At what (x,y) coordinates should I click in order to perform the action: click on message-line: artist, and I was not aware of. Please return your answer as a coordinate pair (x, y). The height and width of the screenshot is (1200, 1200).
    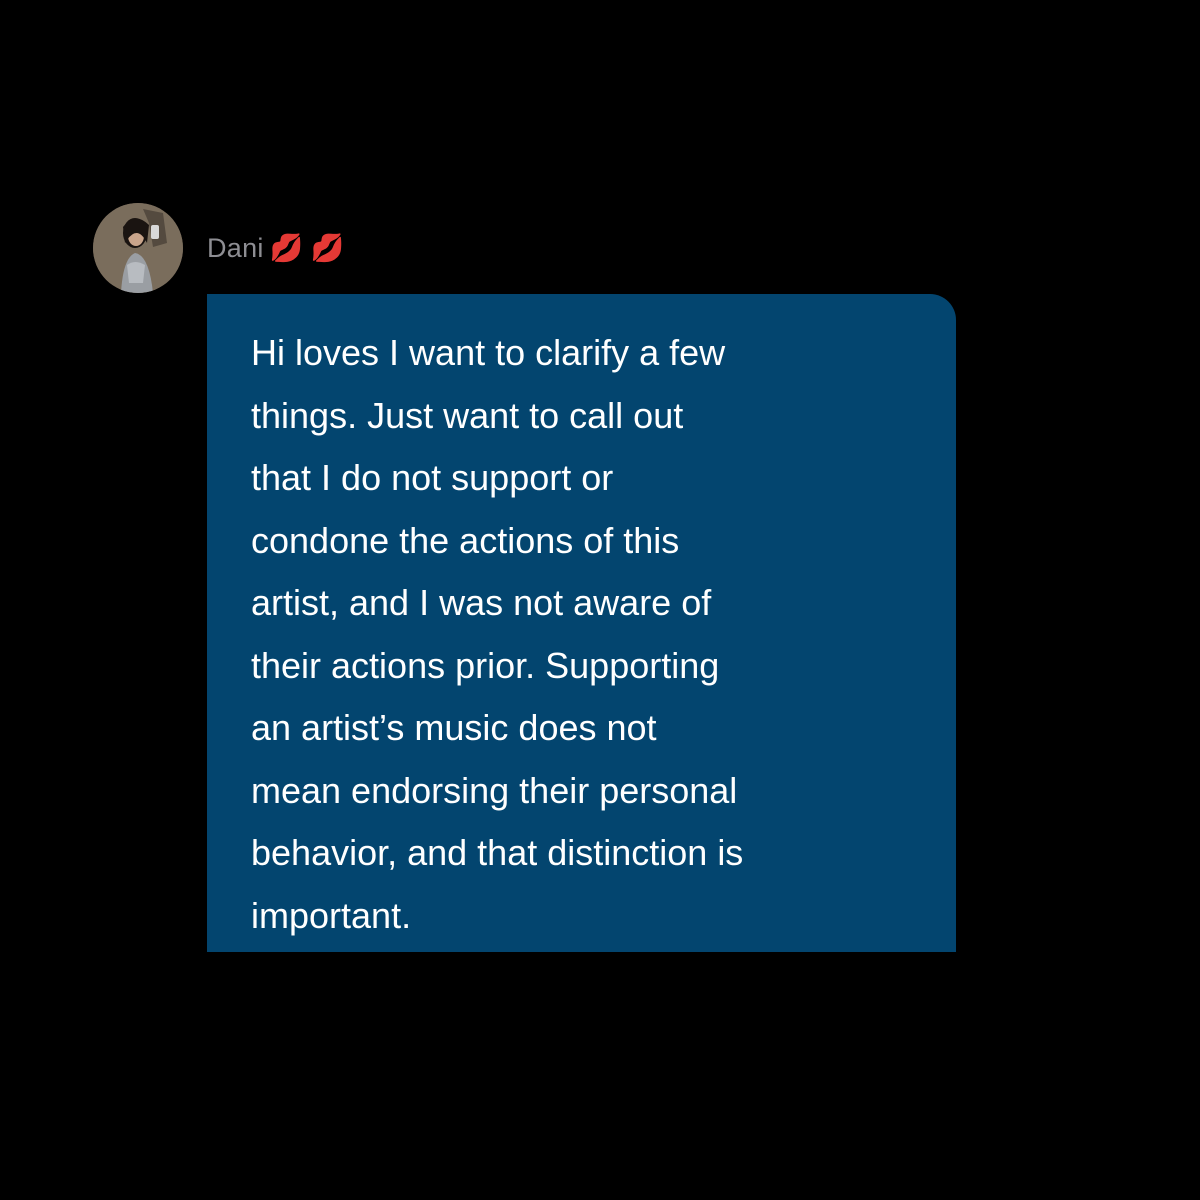
    Looking at the image, I should click on (481, 602).